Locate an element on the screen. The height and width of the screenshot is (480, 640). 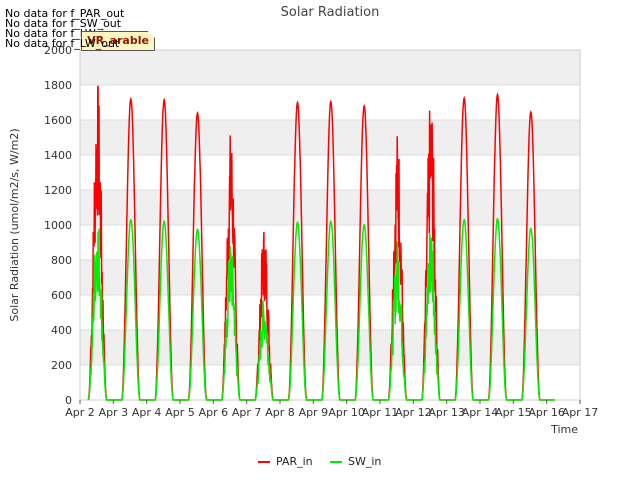
x-tick-label: Apr 15 is located at coordinates (513, 412).